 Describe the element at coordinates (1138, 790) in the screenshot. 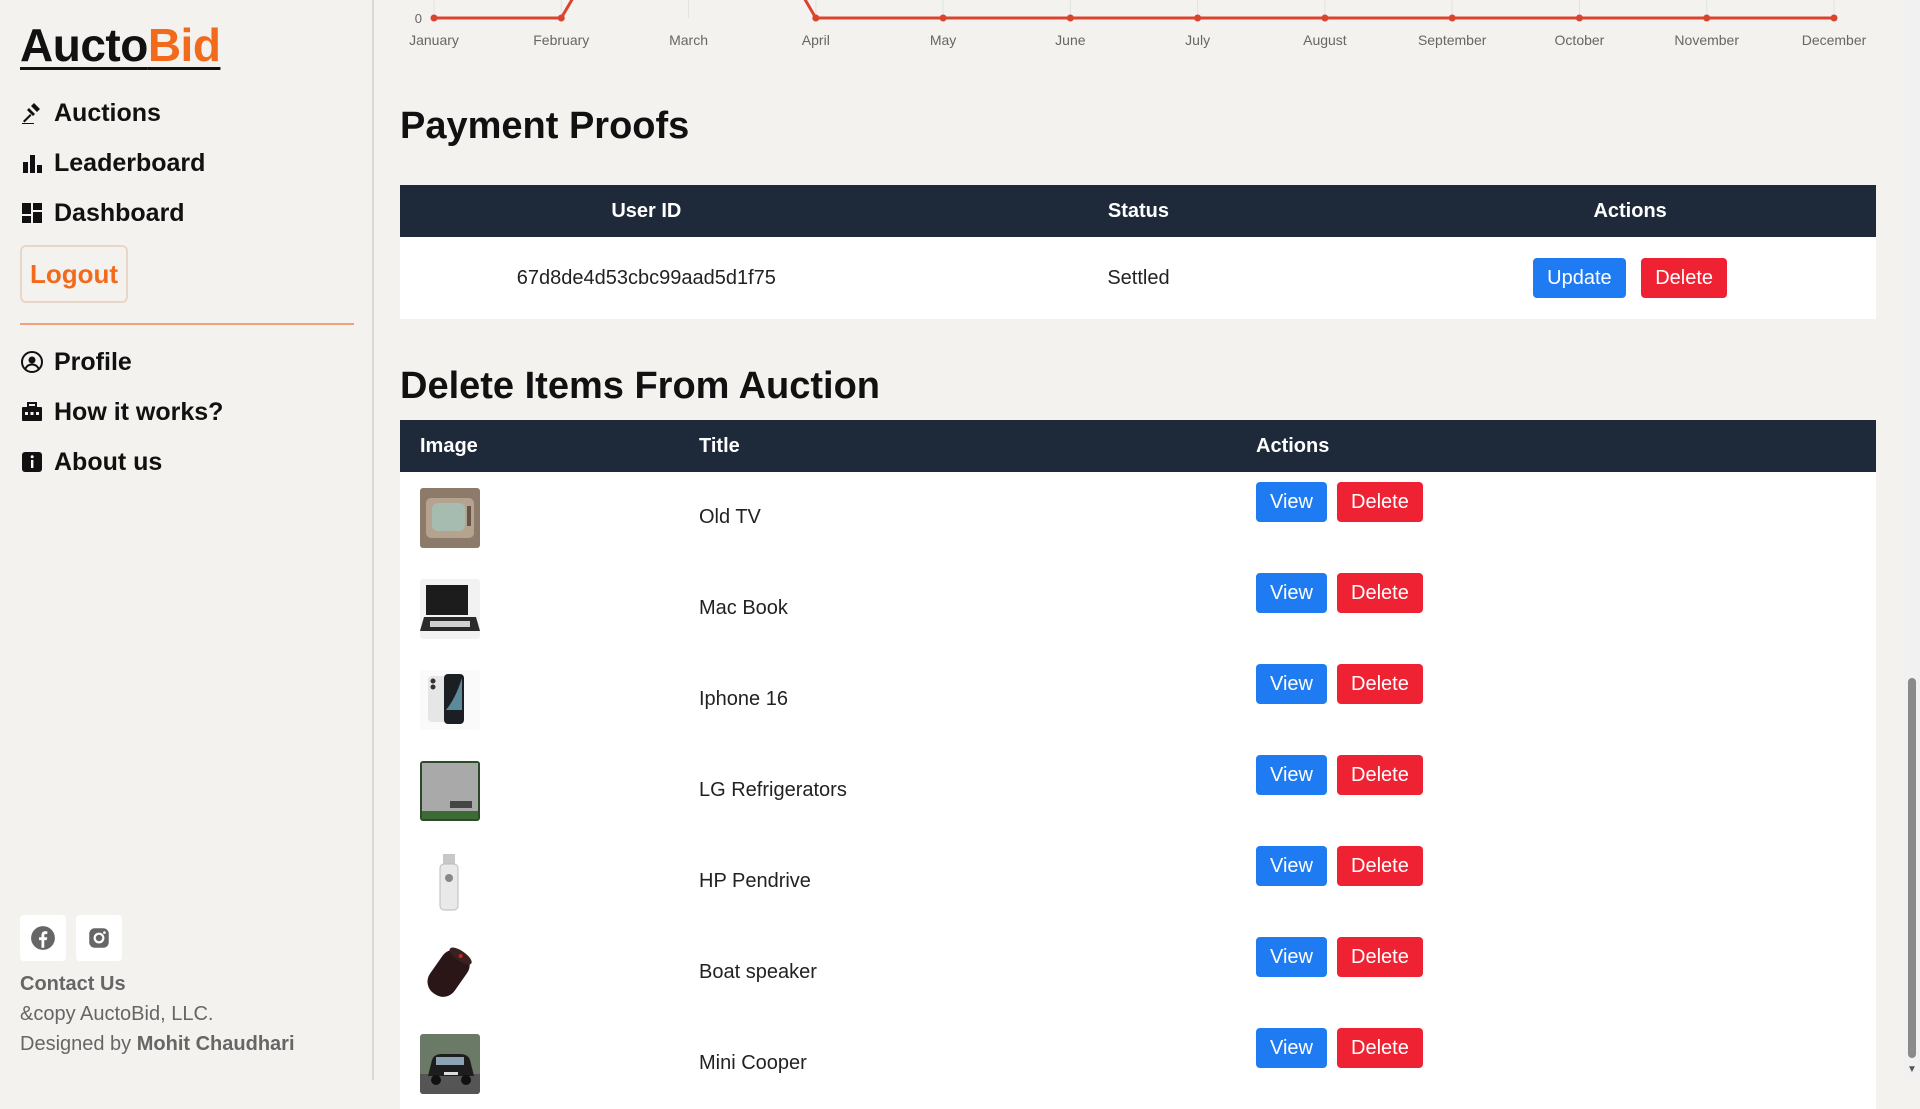

I see `table-row: LG Refrigerators View Delete` at that location.